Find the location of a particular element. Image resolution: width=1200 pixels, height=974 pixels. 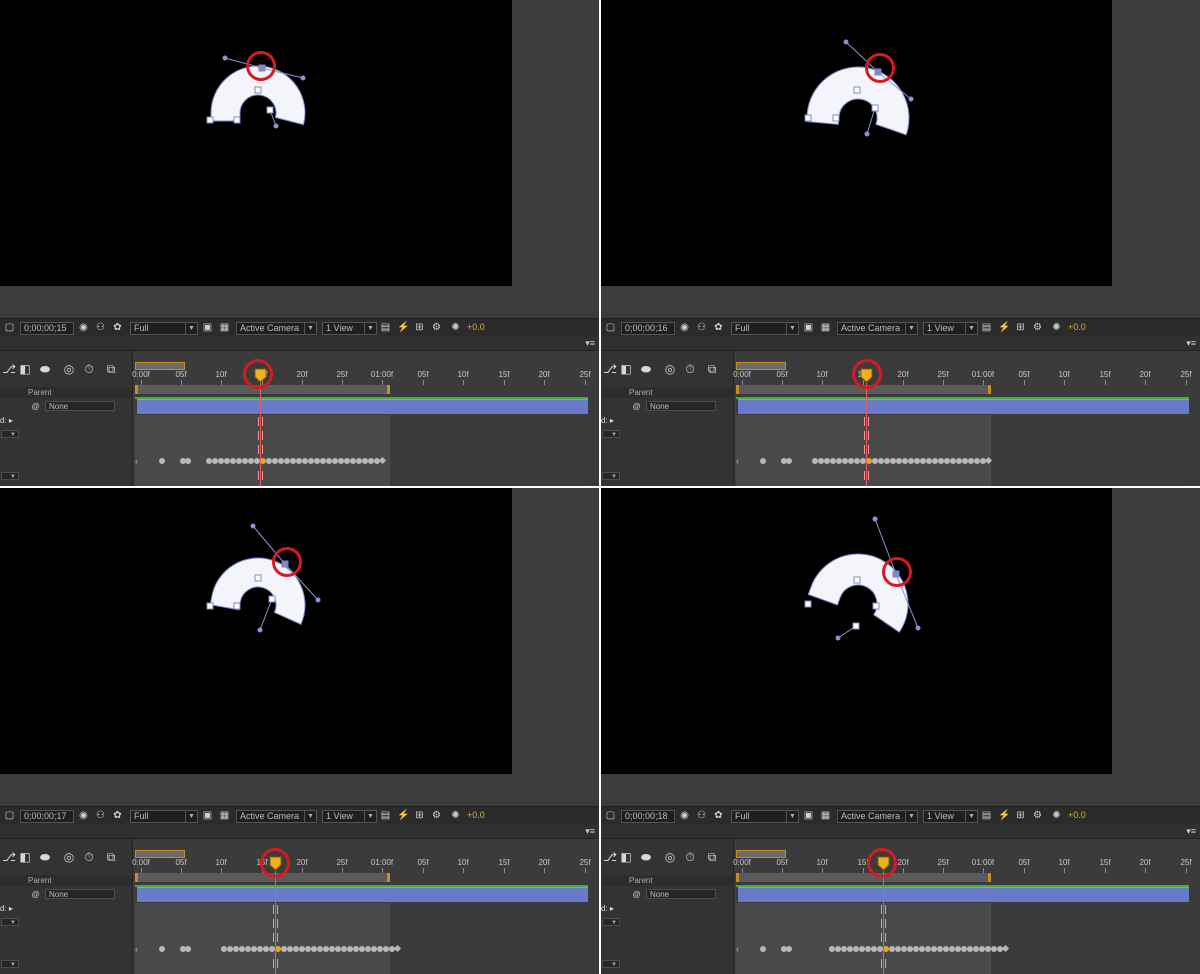

snapshot-icon: ⏱ is located at coordinates (690, 857).